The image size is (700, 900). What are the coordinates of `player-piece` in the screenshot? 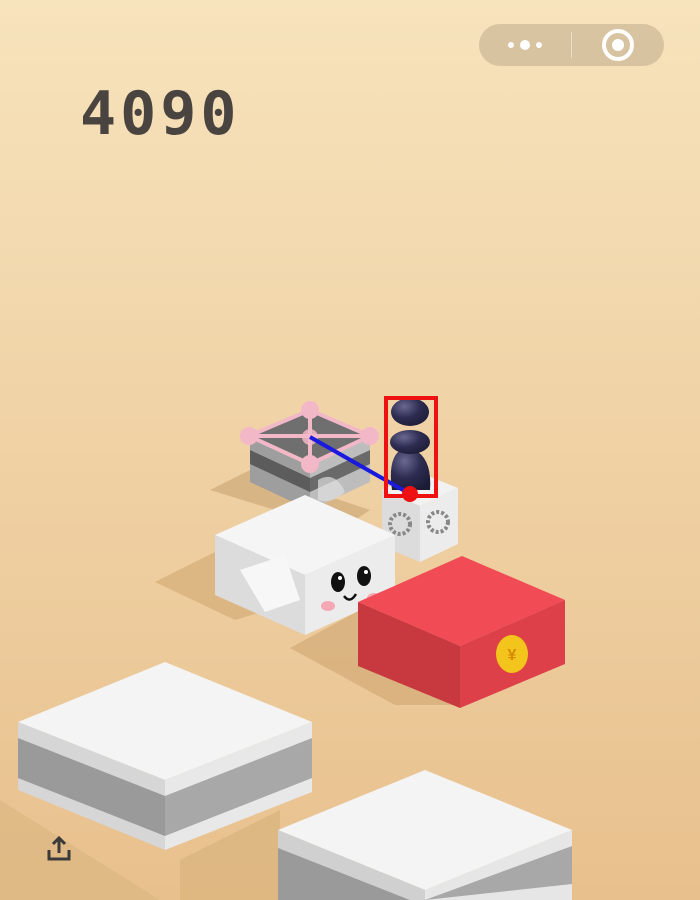 It's located at (410, 444).